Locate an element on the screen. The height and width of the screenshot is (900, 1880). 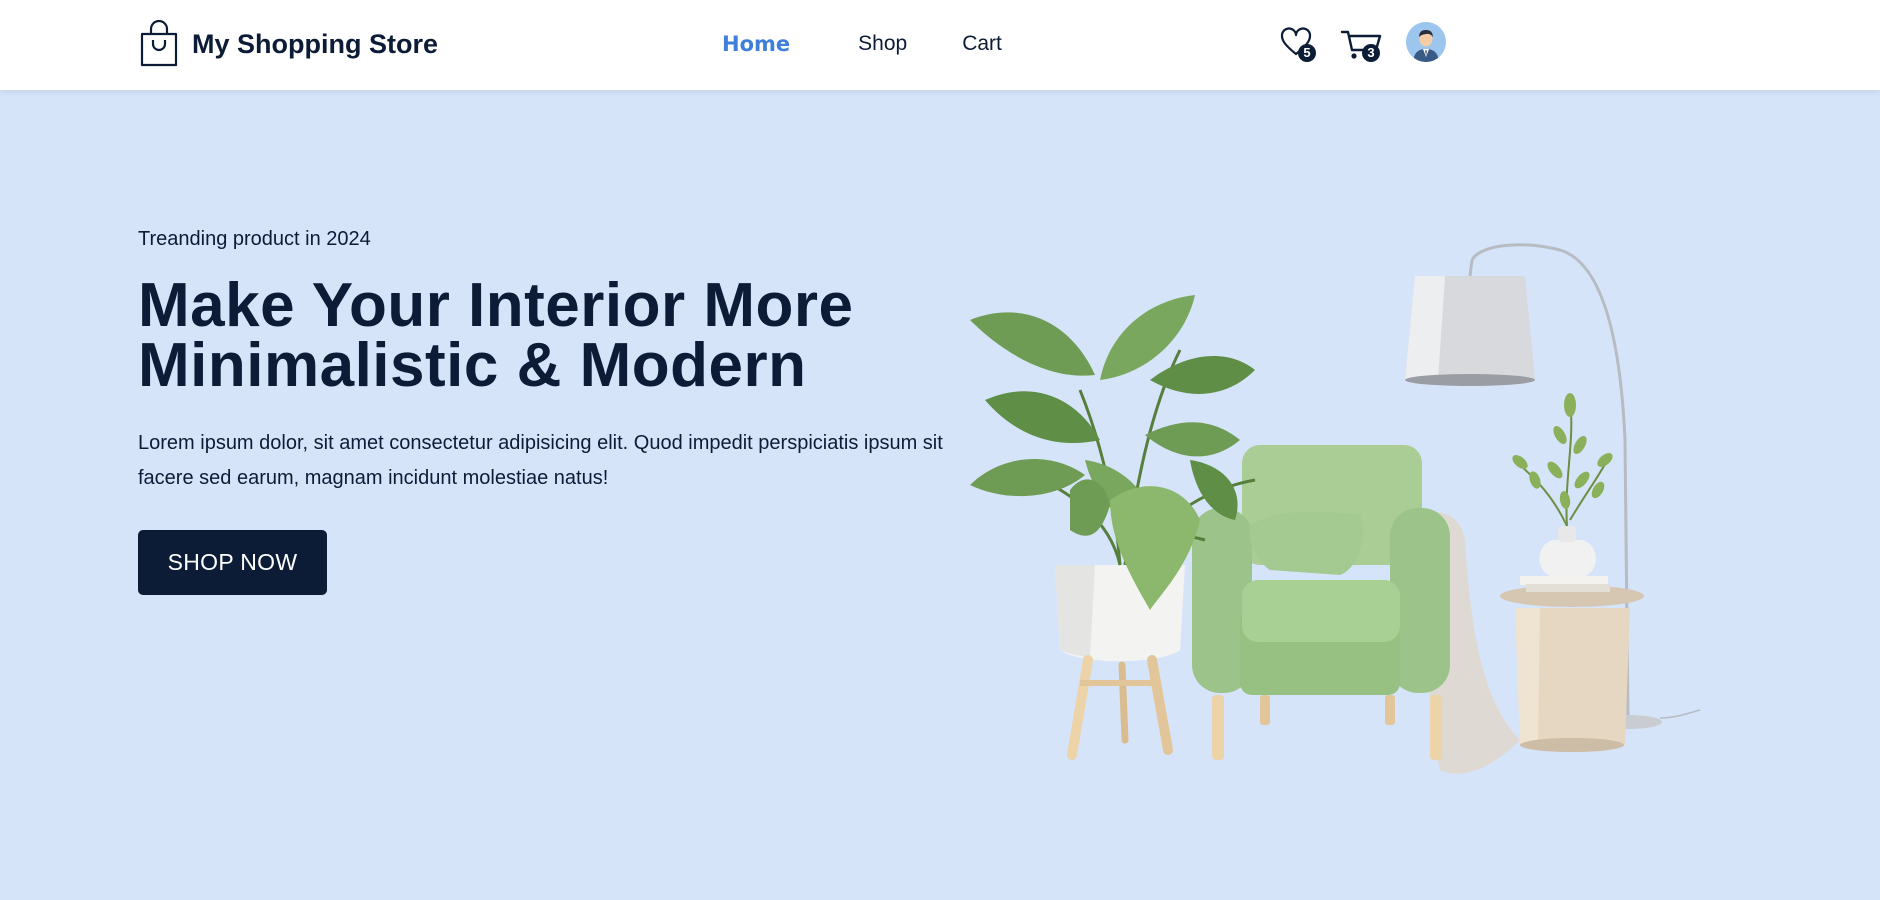
brand: My Shopping Store is located at coordinates (288, 44).